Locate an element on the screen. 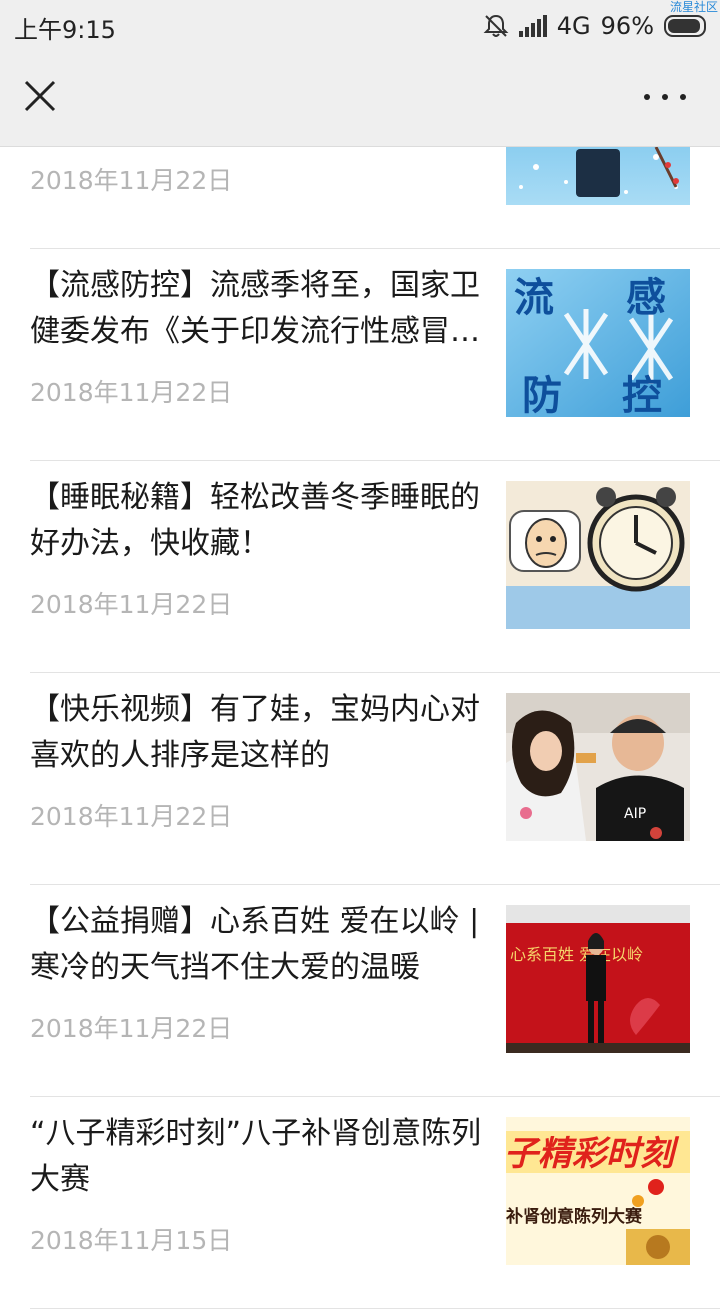  network-type: 4G is located at coordinates (573, 26).